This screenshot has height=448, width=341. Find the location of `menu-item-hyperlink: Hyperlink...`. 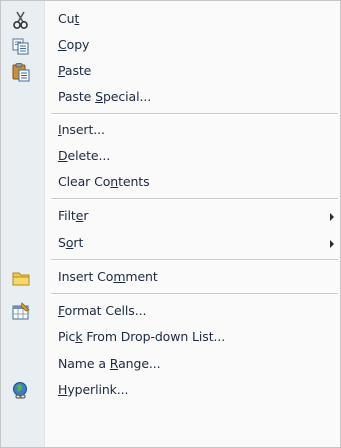

menu-item-hyperlink: Hyperlink... is located at coordinates (170, 391).